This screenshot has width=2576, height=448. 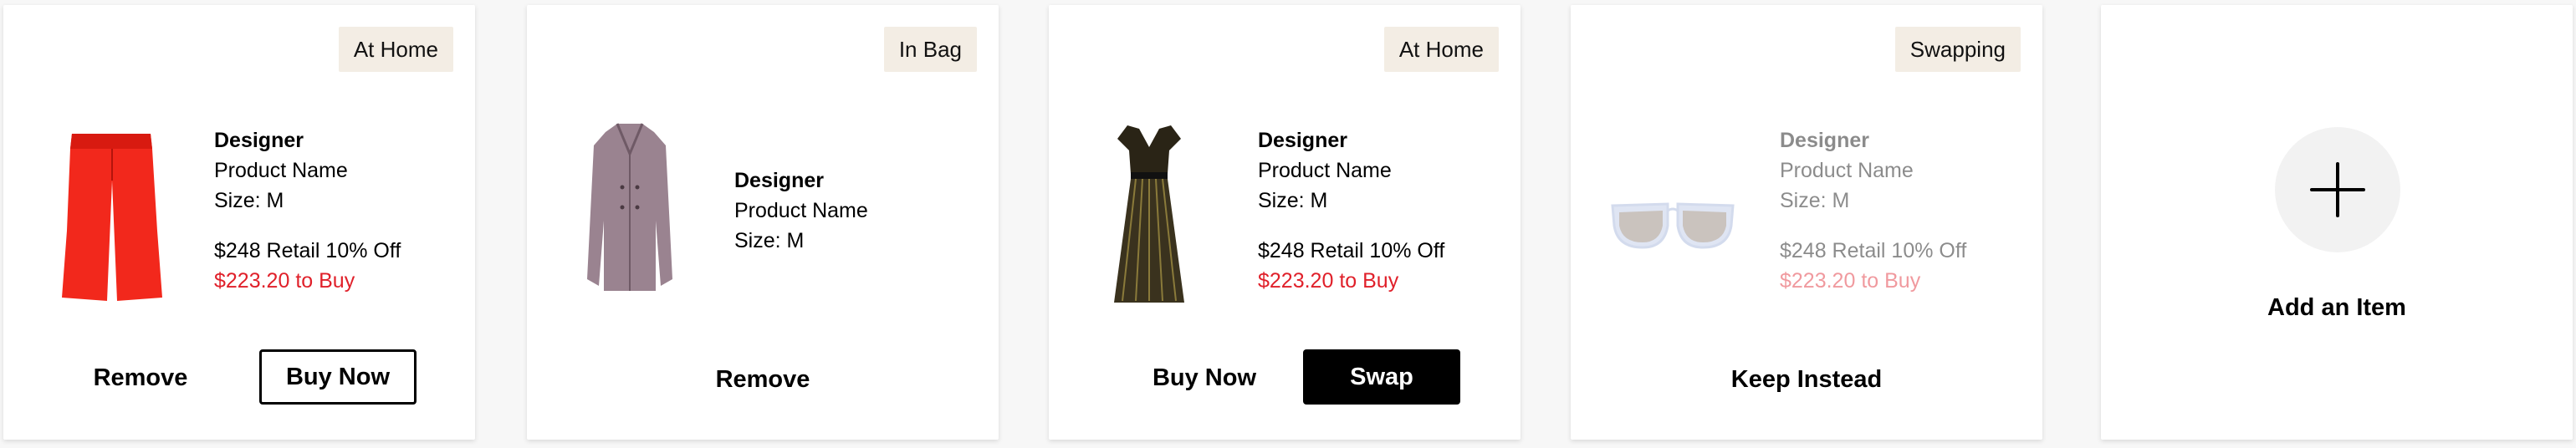 I want to click on red-culottes-image, so click(x=112, y=217).